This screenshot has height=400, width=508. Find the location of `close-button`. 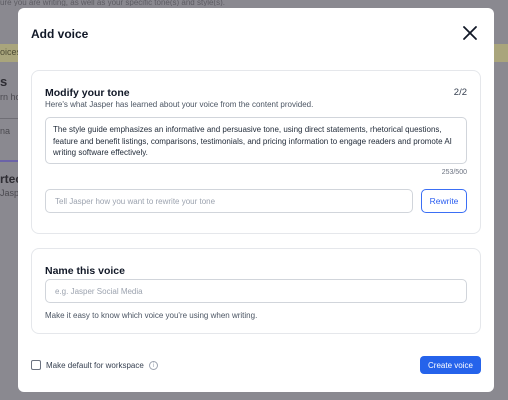

close-button is located at coordinates (470, 33).